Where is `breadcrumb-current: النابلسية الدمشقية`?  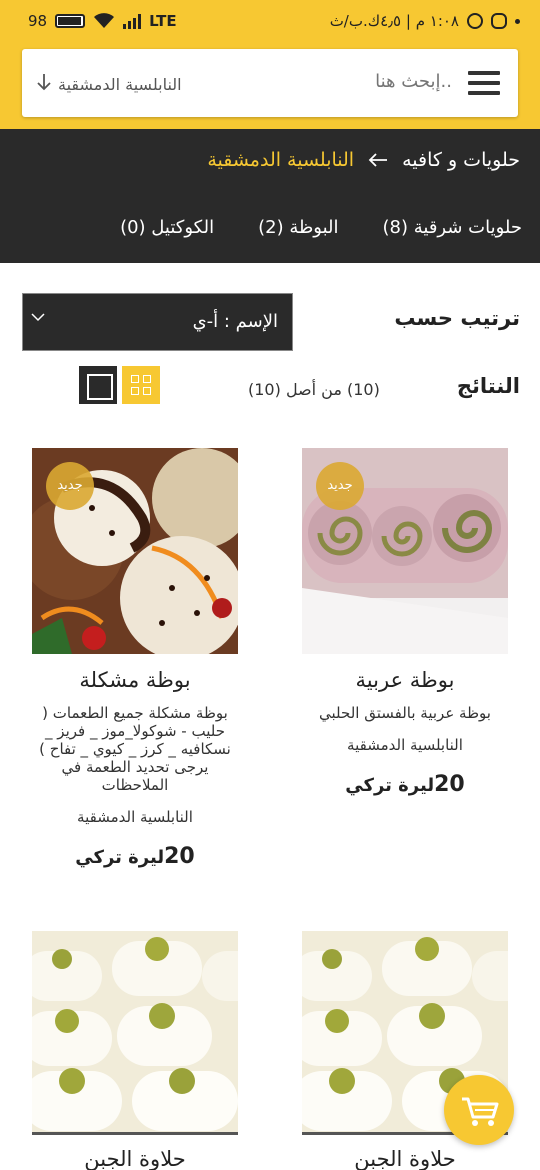
breadcrumb-current: النابلسية الدمشقية is located at coordinates (281, 160).